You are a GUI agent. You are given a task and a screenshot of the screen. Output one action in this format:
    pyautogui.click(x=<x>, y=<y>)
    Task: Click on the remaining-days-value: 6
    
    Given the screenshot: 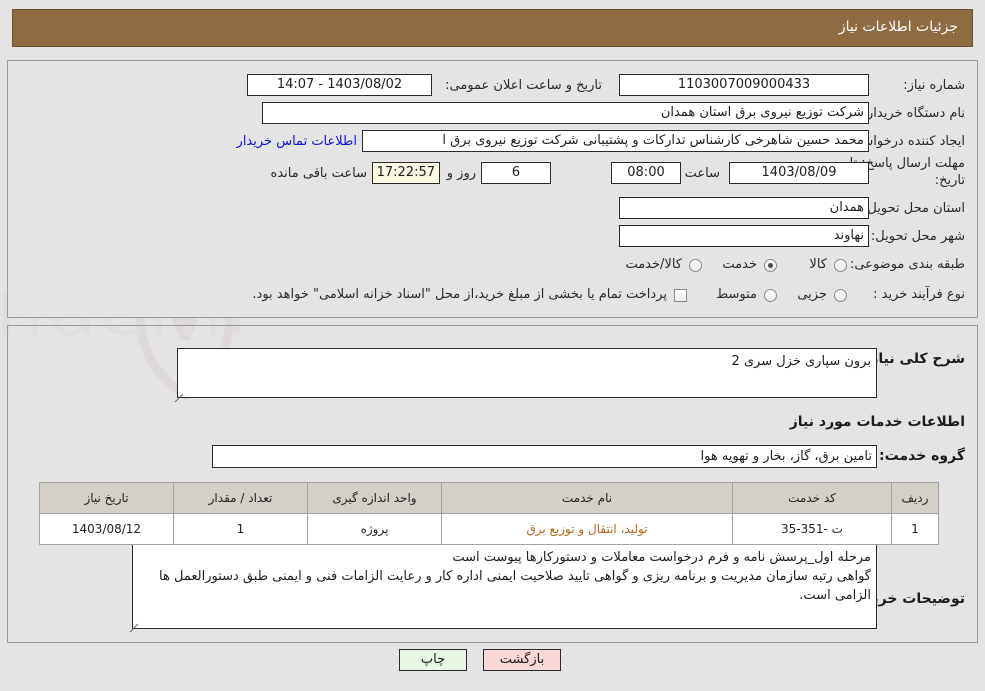 What is the action you would take?
    pyautogui.click(x=516, y=173)
    